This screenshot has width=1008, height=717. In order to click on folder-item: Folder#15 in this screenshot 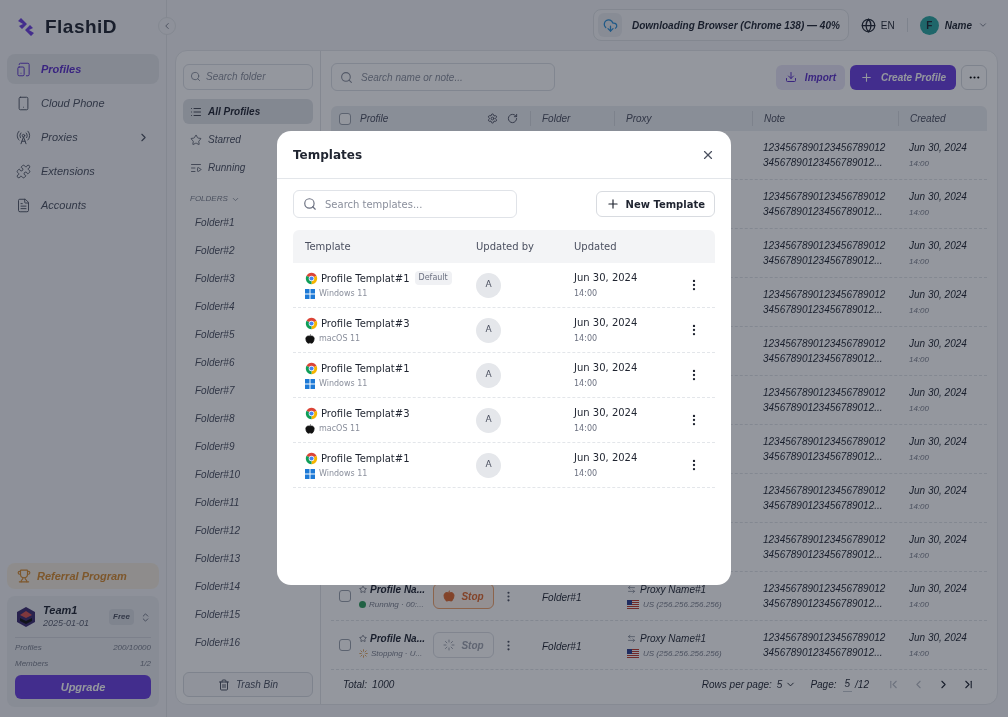, I will do `click(248, 614)`.